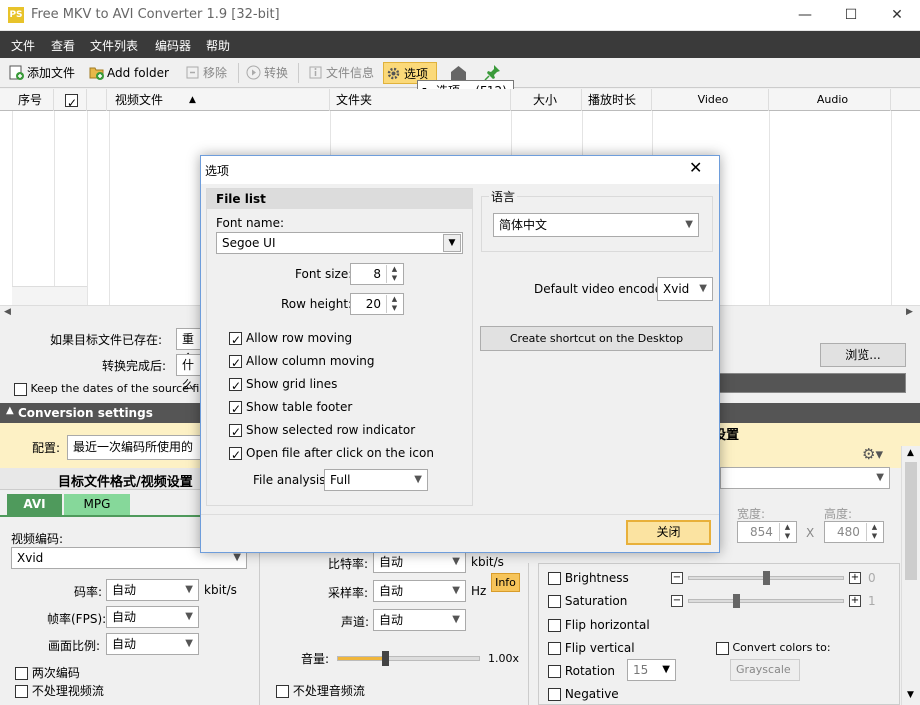  Describe the element at coordinates (377, 304) in the screenshot. I see `row-height-spin: 20 ▲ ▼` at that location.